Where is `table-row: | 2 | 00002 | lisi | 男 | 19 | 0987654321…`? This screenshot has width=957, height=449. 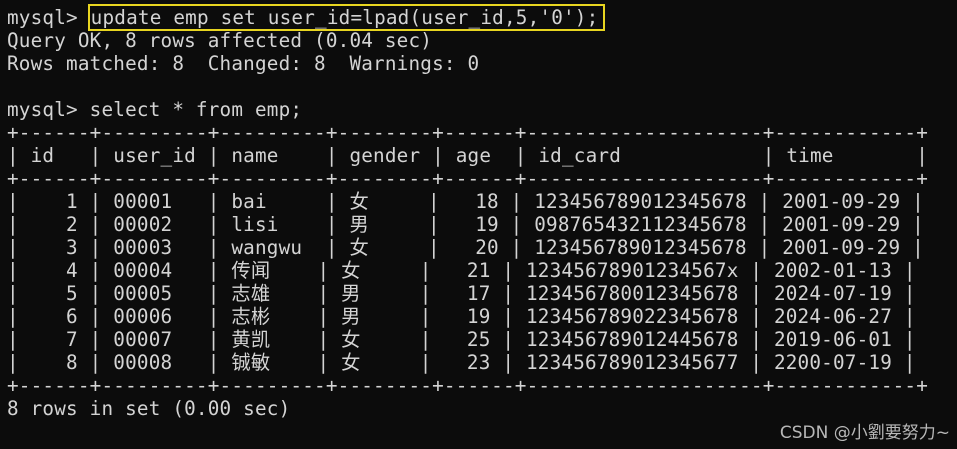
table-row: | 2 | 00002 | lisi | 男 | 19 | 0987654321… is located at coordinates (465, 224).